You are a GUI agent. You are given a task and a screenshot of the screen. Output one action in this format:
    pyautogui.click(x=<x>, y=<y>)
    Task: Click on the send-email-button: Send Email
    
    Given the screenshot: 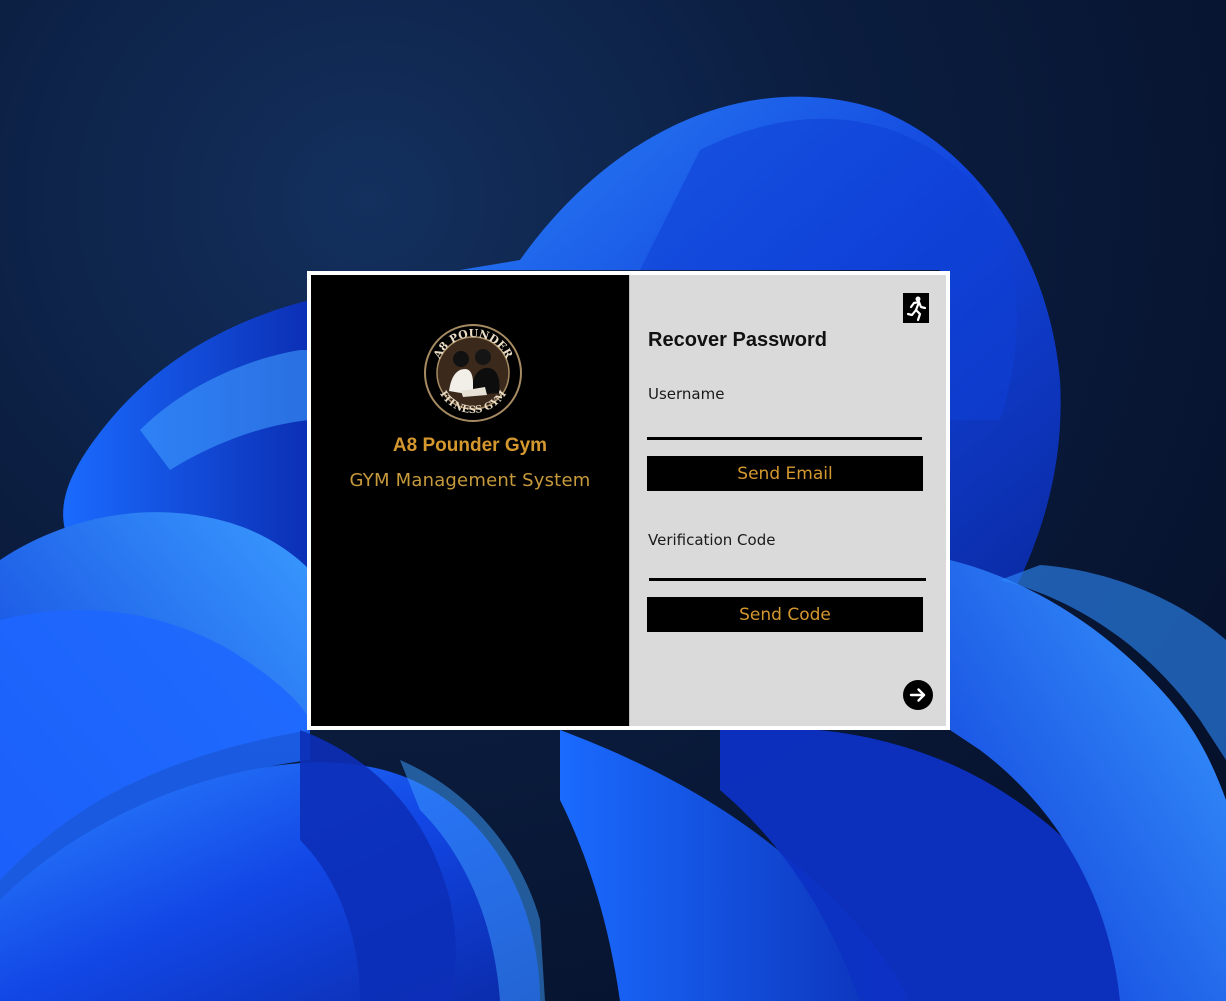 What is the action you would take?
    pyautogui.click(x=785, y=473)
    